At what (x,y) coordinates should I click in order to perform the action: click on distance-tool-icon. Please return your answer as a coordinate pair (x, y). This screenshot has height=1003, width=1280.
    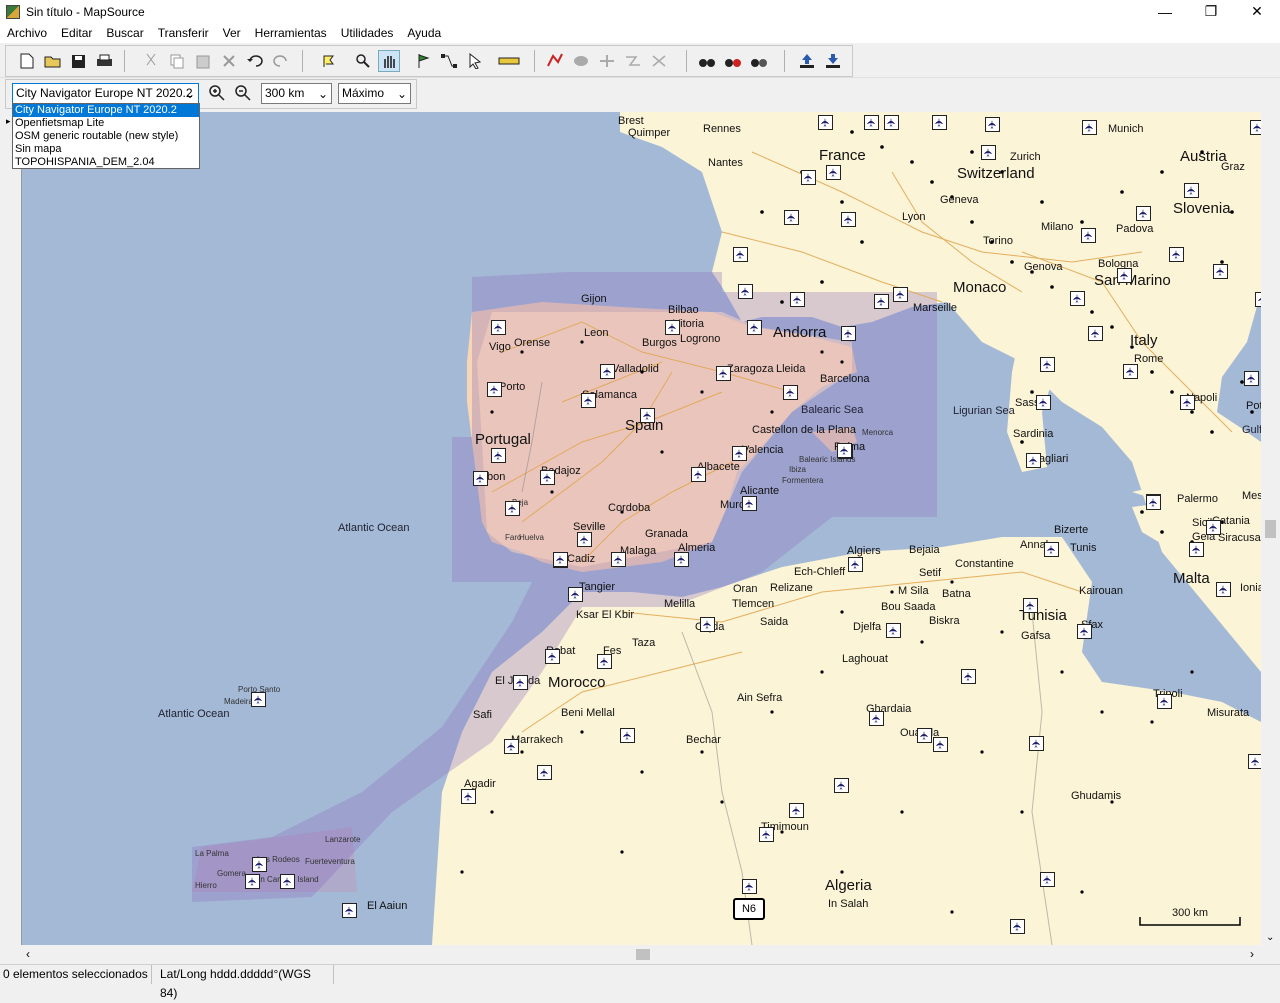
    Looking at the image, I should click on (509, 61).